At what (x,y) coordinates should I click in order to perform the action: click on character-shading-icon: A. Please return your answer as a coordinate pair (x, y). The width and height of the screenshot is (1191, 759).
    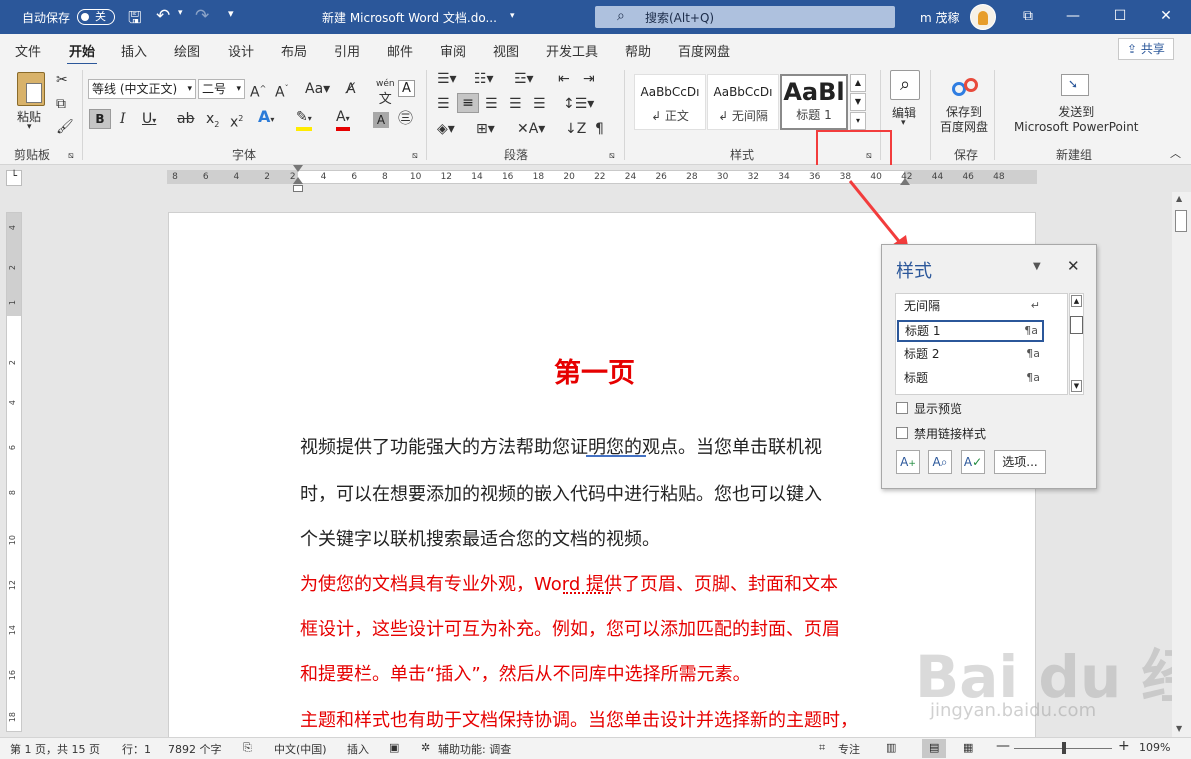
    Looking at the image, I should click on (381, 120).